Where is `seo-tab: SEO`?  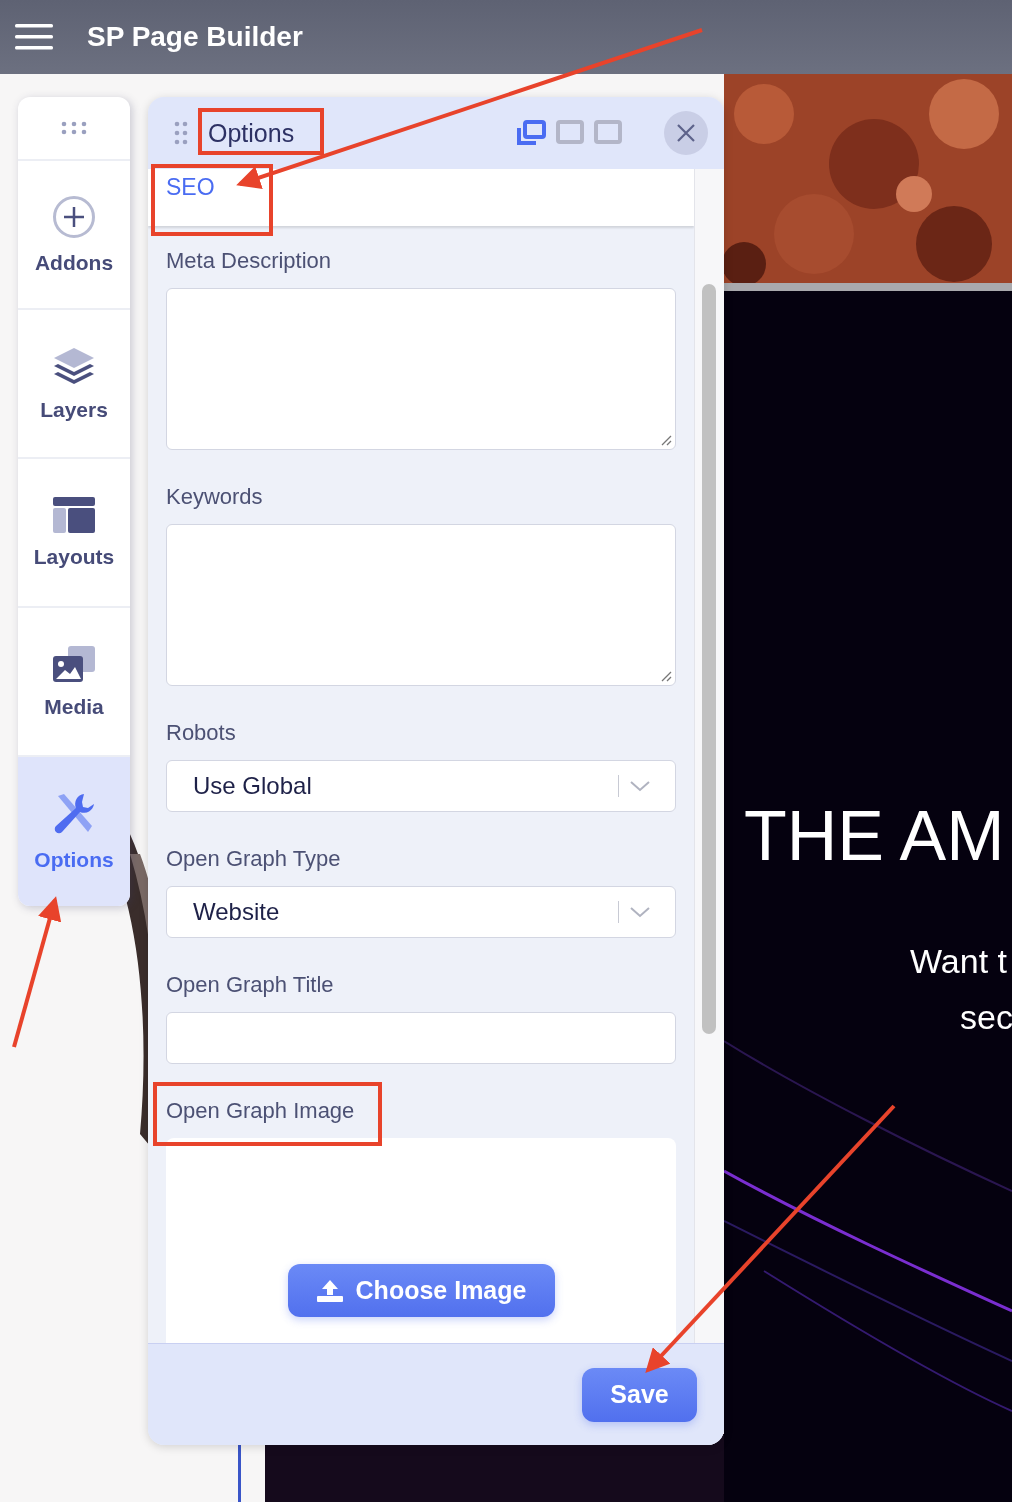
seo-tab: SEO is located at coordinates (190, 197).